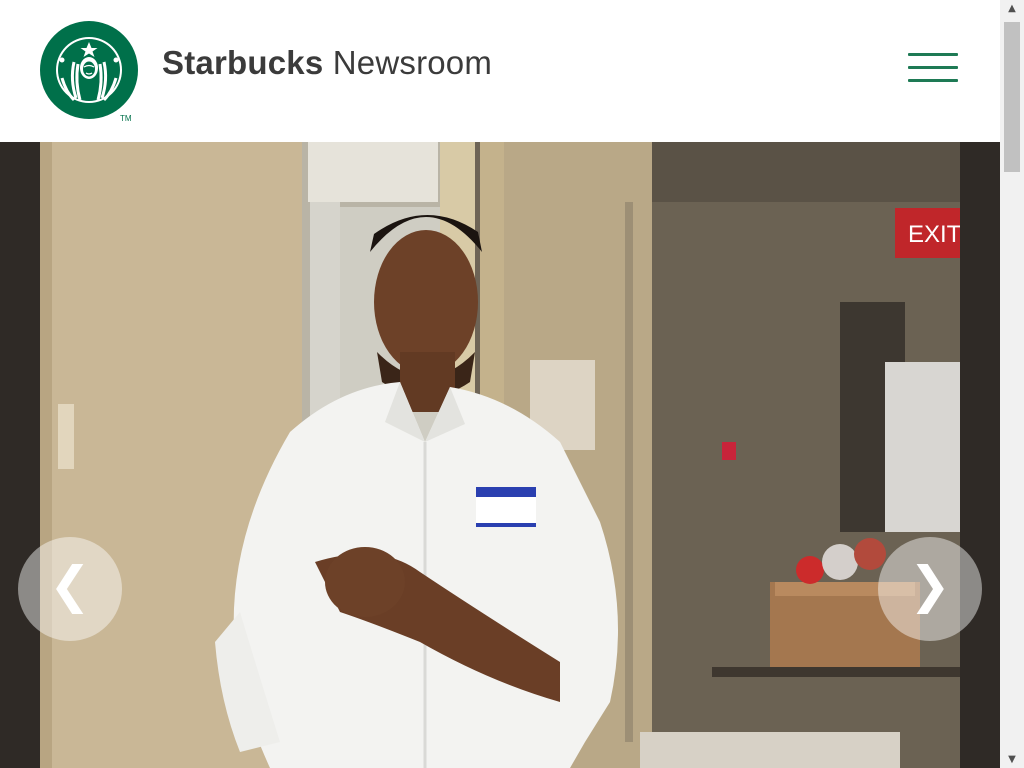 This screenshot has height=768, width=1024. I want to click on chevron-right-icon: ❯, so click(930, 585).